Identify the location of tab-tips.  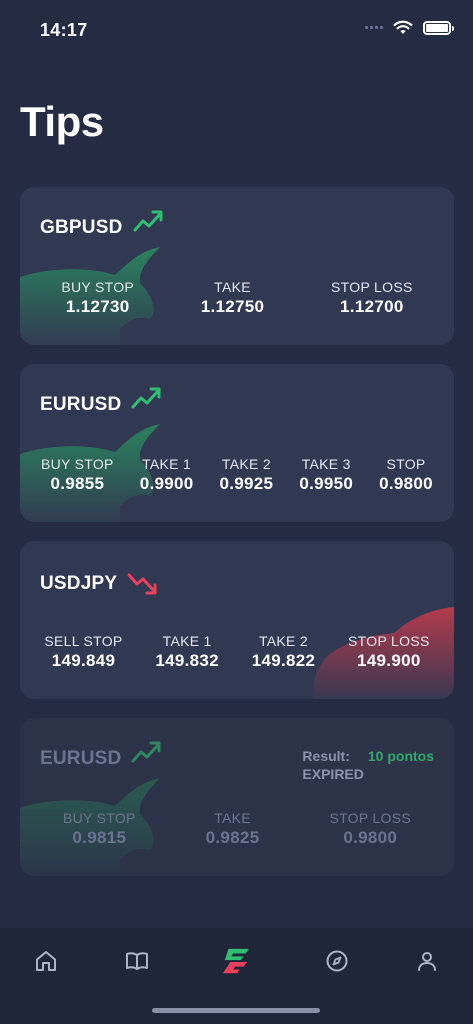
(236, 961).